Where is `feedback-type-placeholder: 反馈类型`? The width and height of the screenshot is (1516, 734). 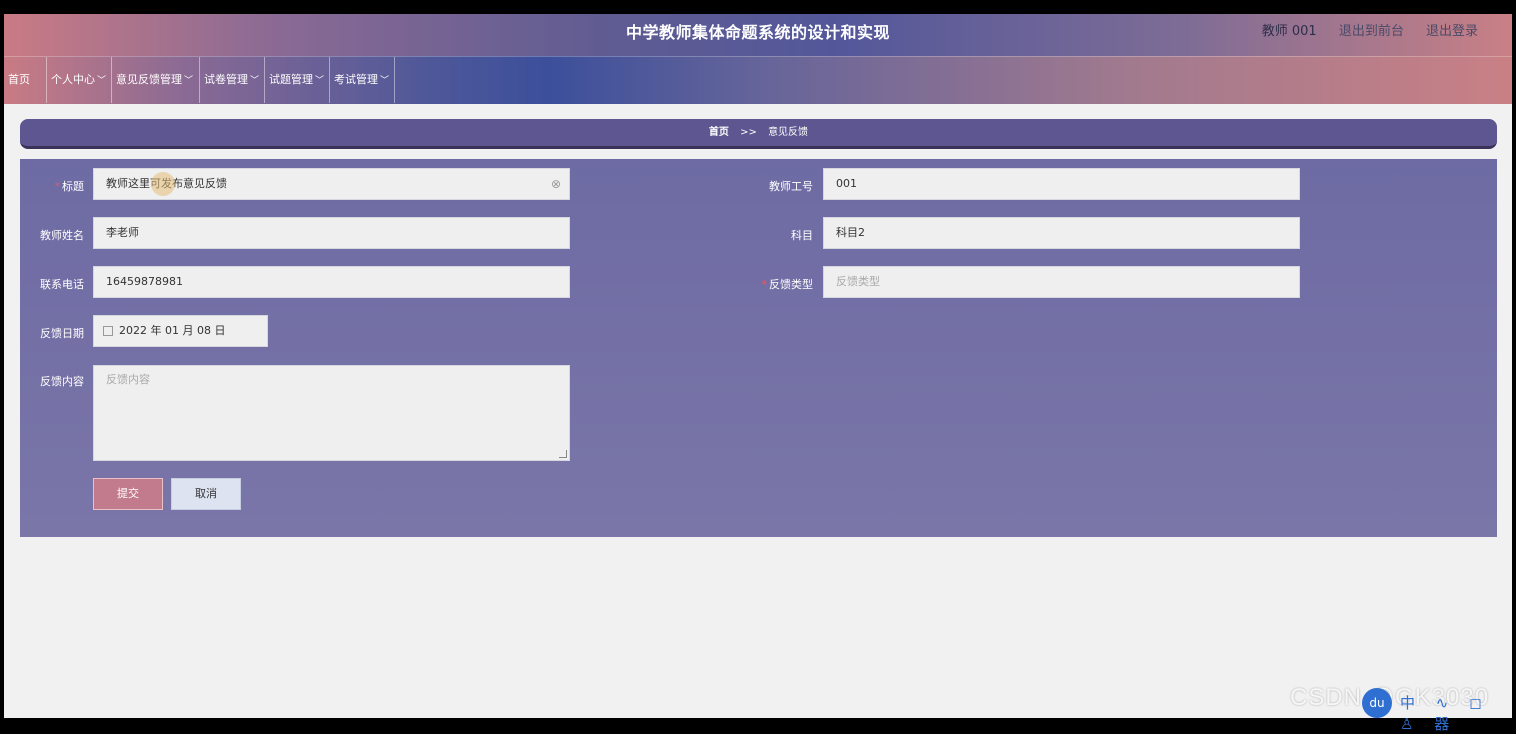
feedback-type-placeholder: 反馈类型 is located at coordinates (858, 281).